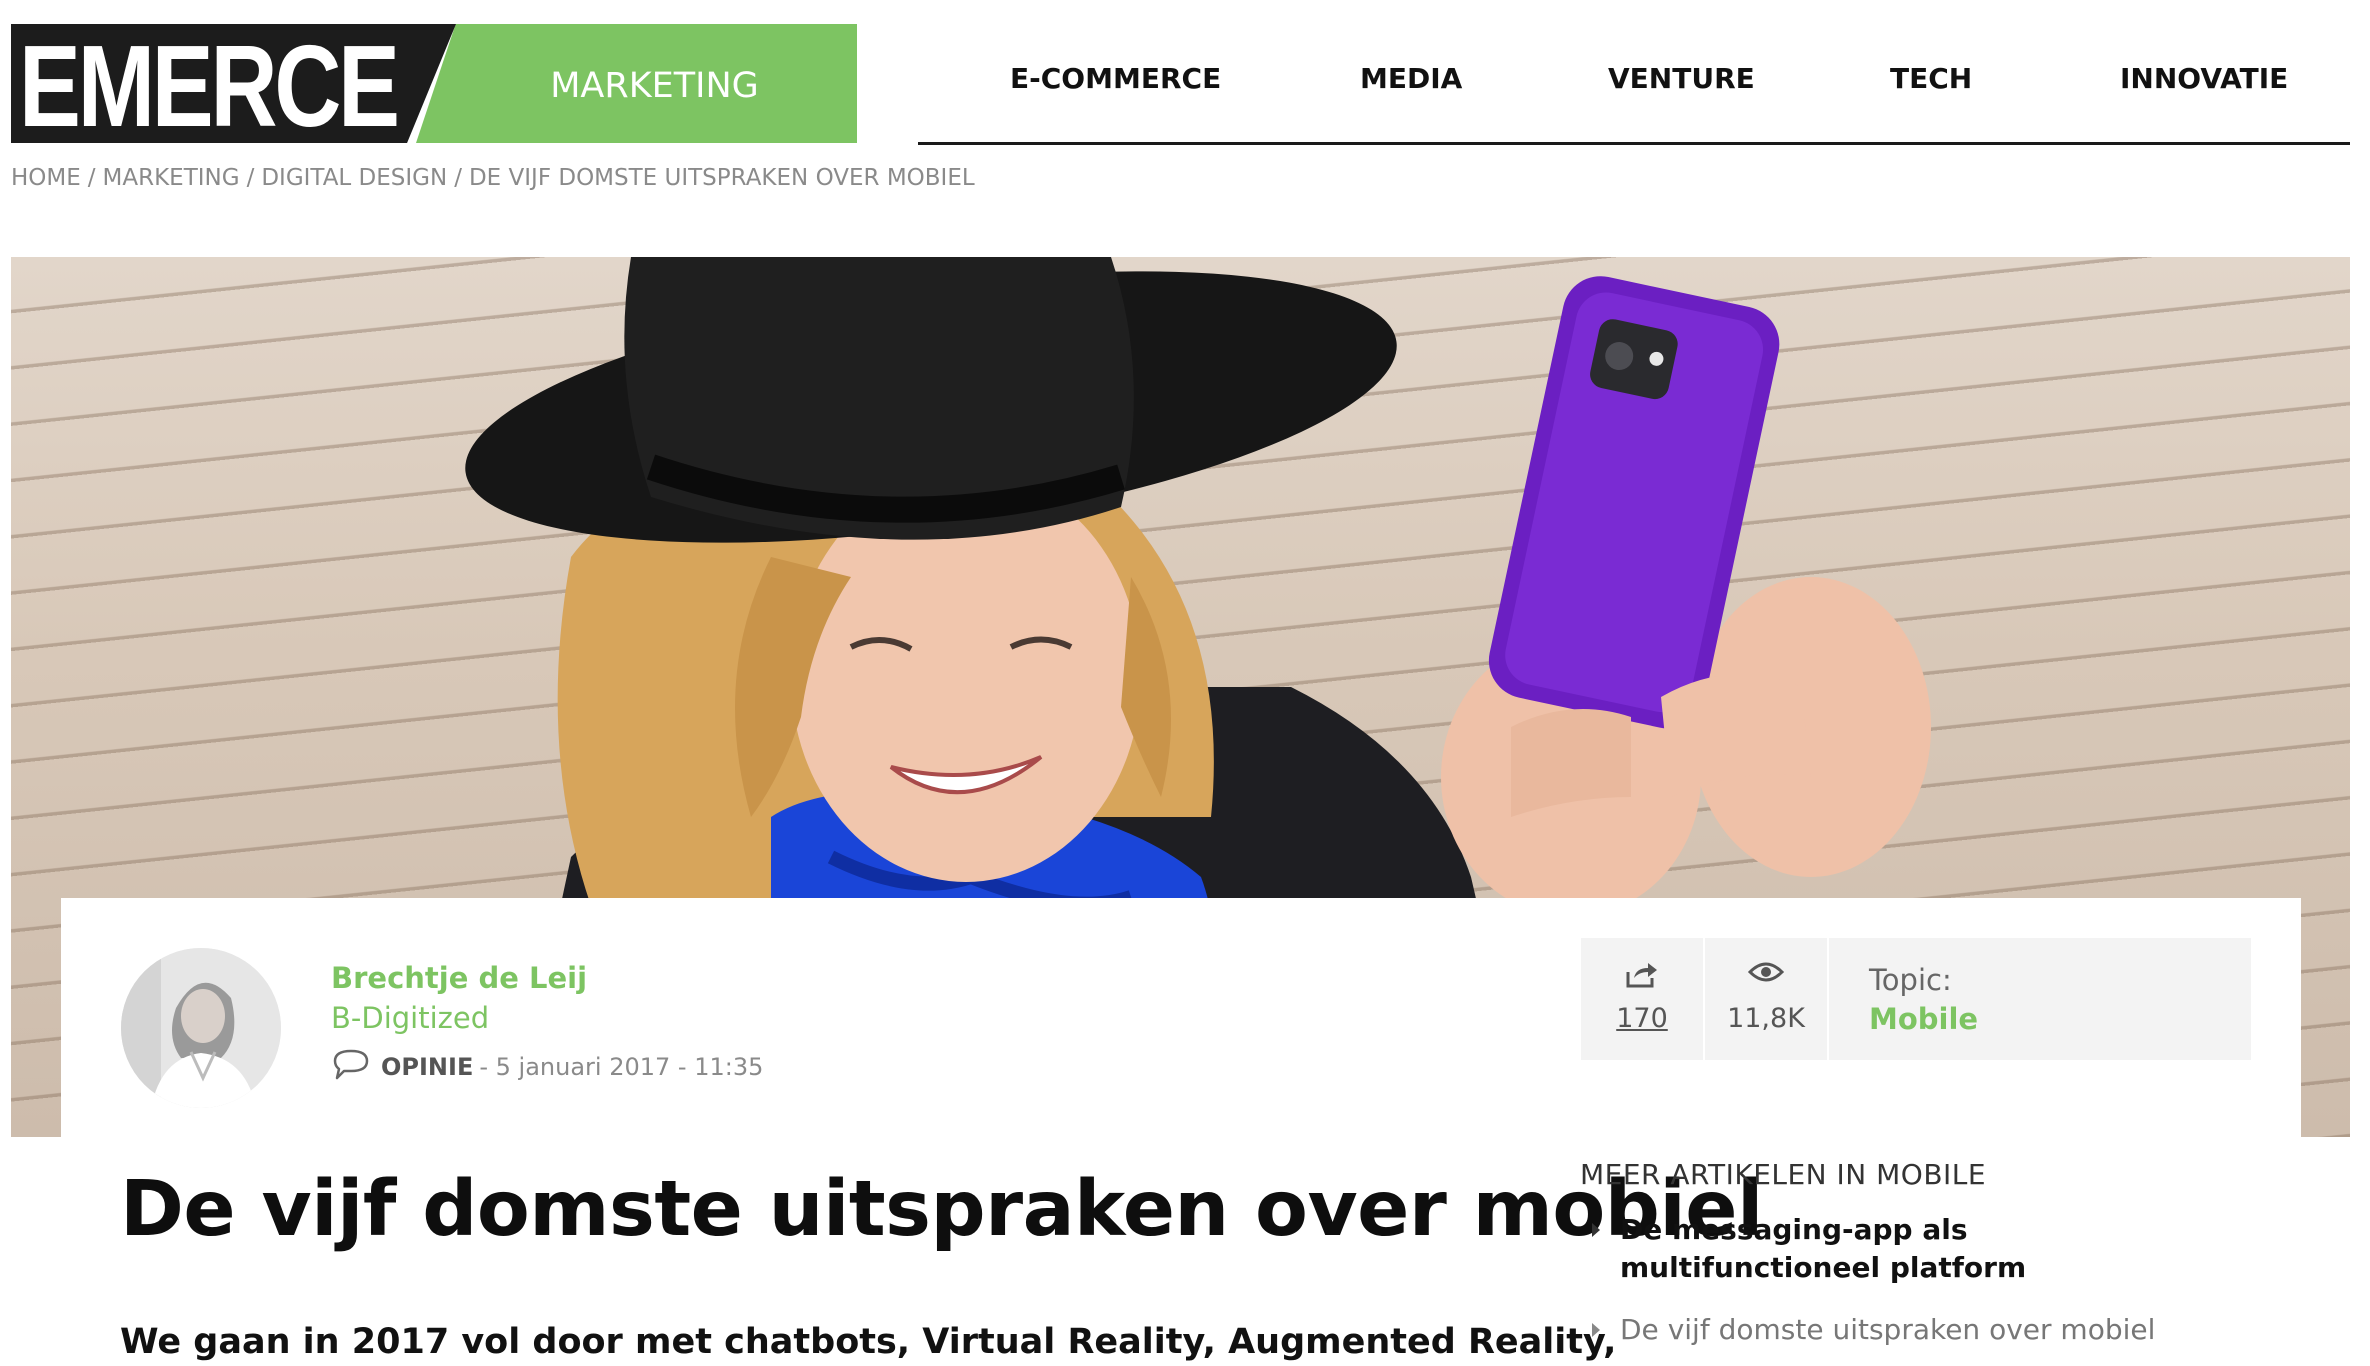  Describe the element at coordinates (1923, 1019) in the screenshot. I see `topic-link: Mobile` at that location.